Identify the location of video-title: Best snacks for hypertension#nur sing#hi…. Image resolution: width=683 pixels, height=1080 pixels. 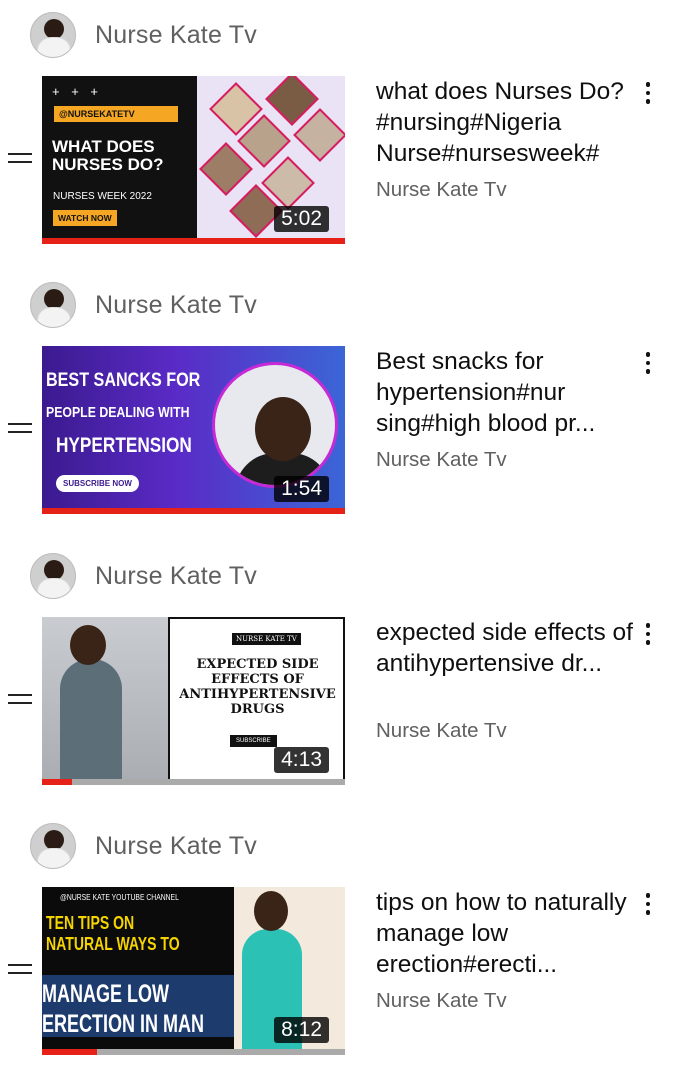
(507, 392).